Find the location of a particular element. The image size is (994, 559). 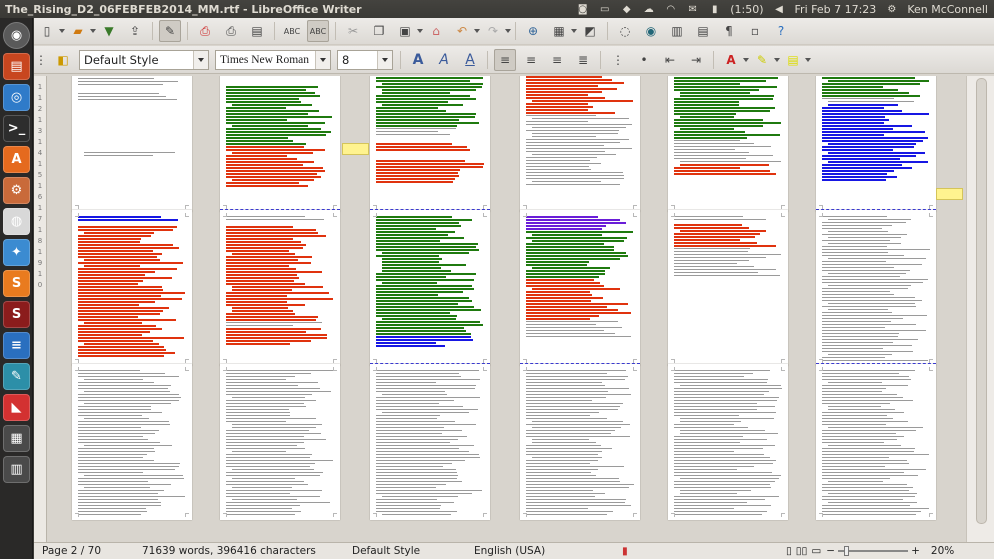

mail-icon: ✉ is located at coordinates (692, 9).